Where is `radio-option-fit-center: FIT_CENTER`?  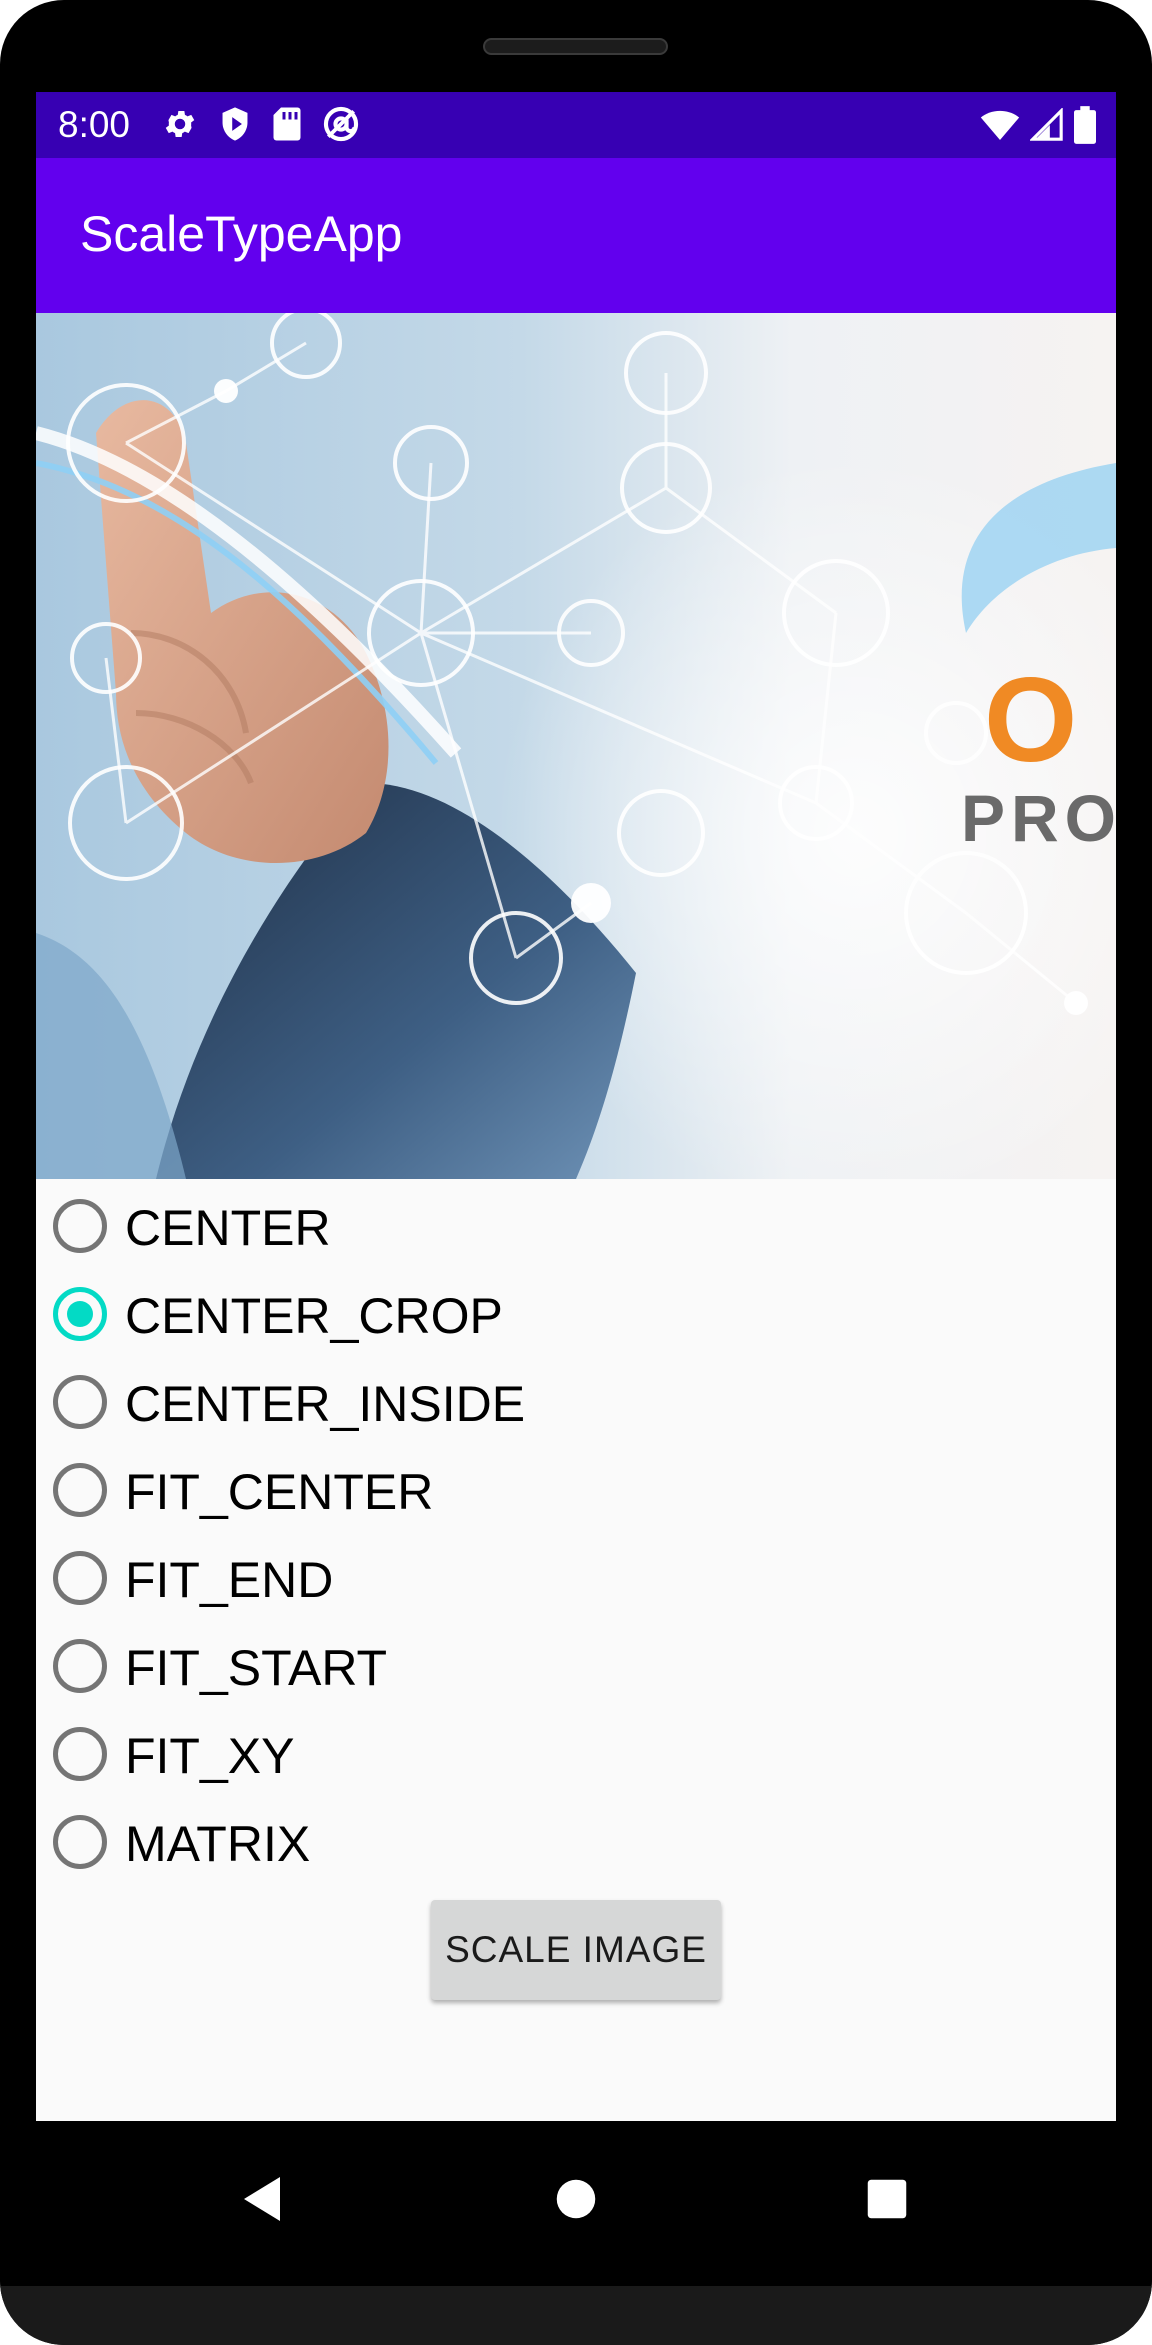
radio-option-fit-center: FIT_CENTER is located at coordinates (576, 1490).